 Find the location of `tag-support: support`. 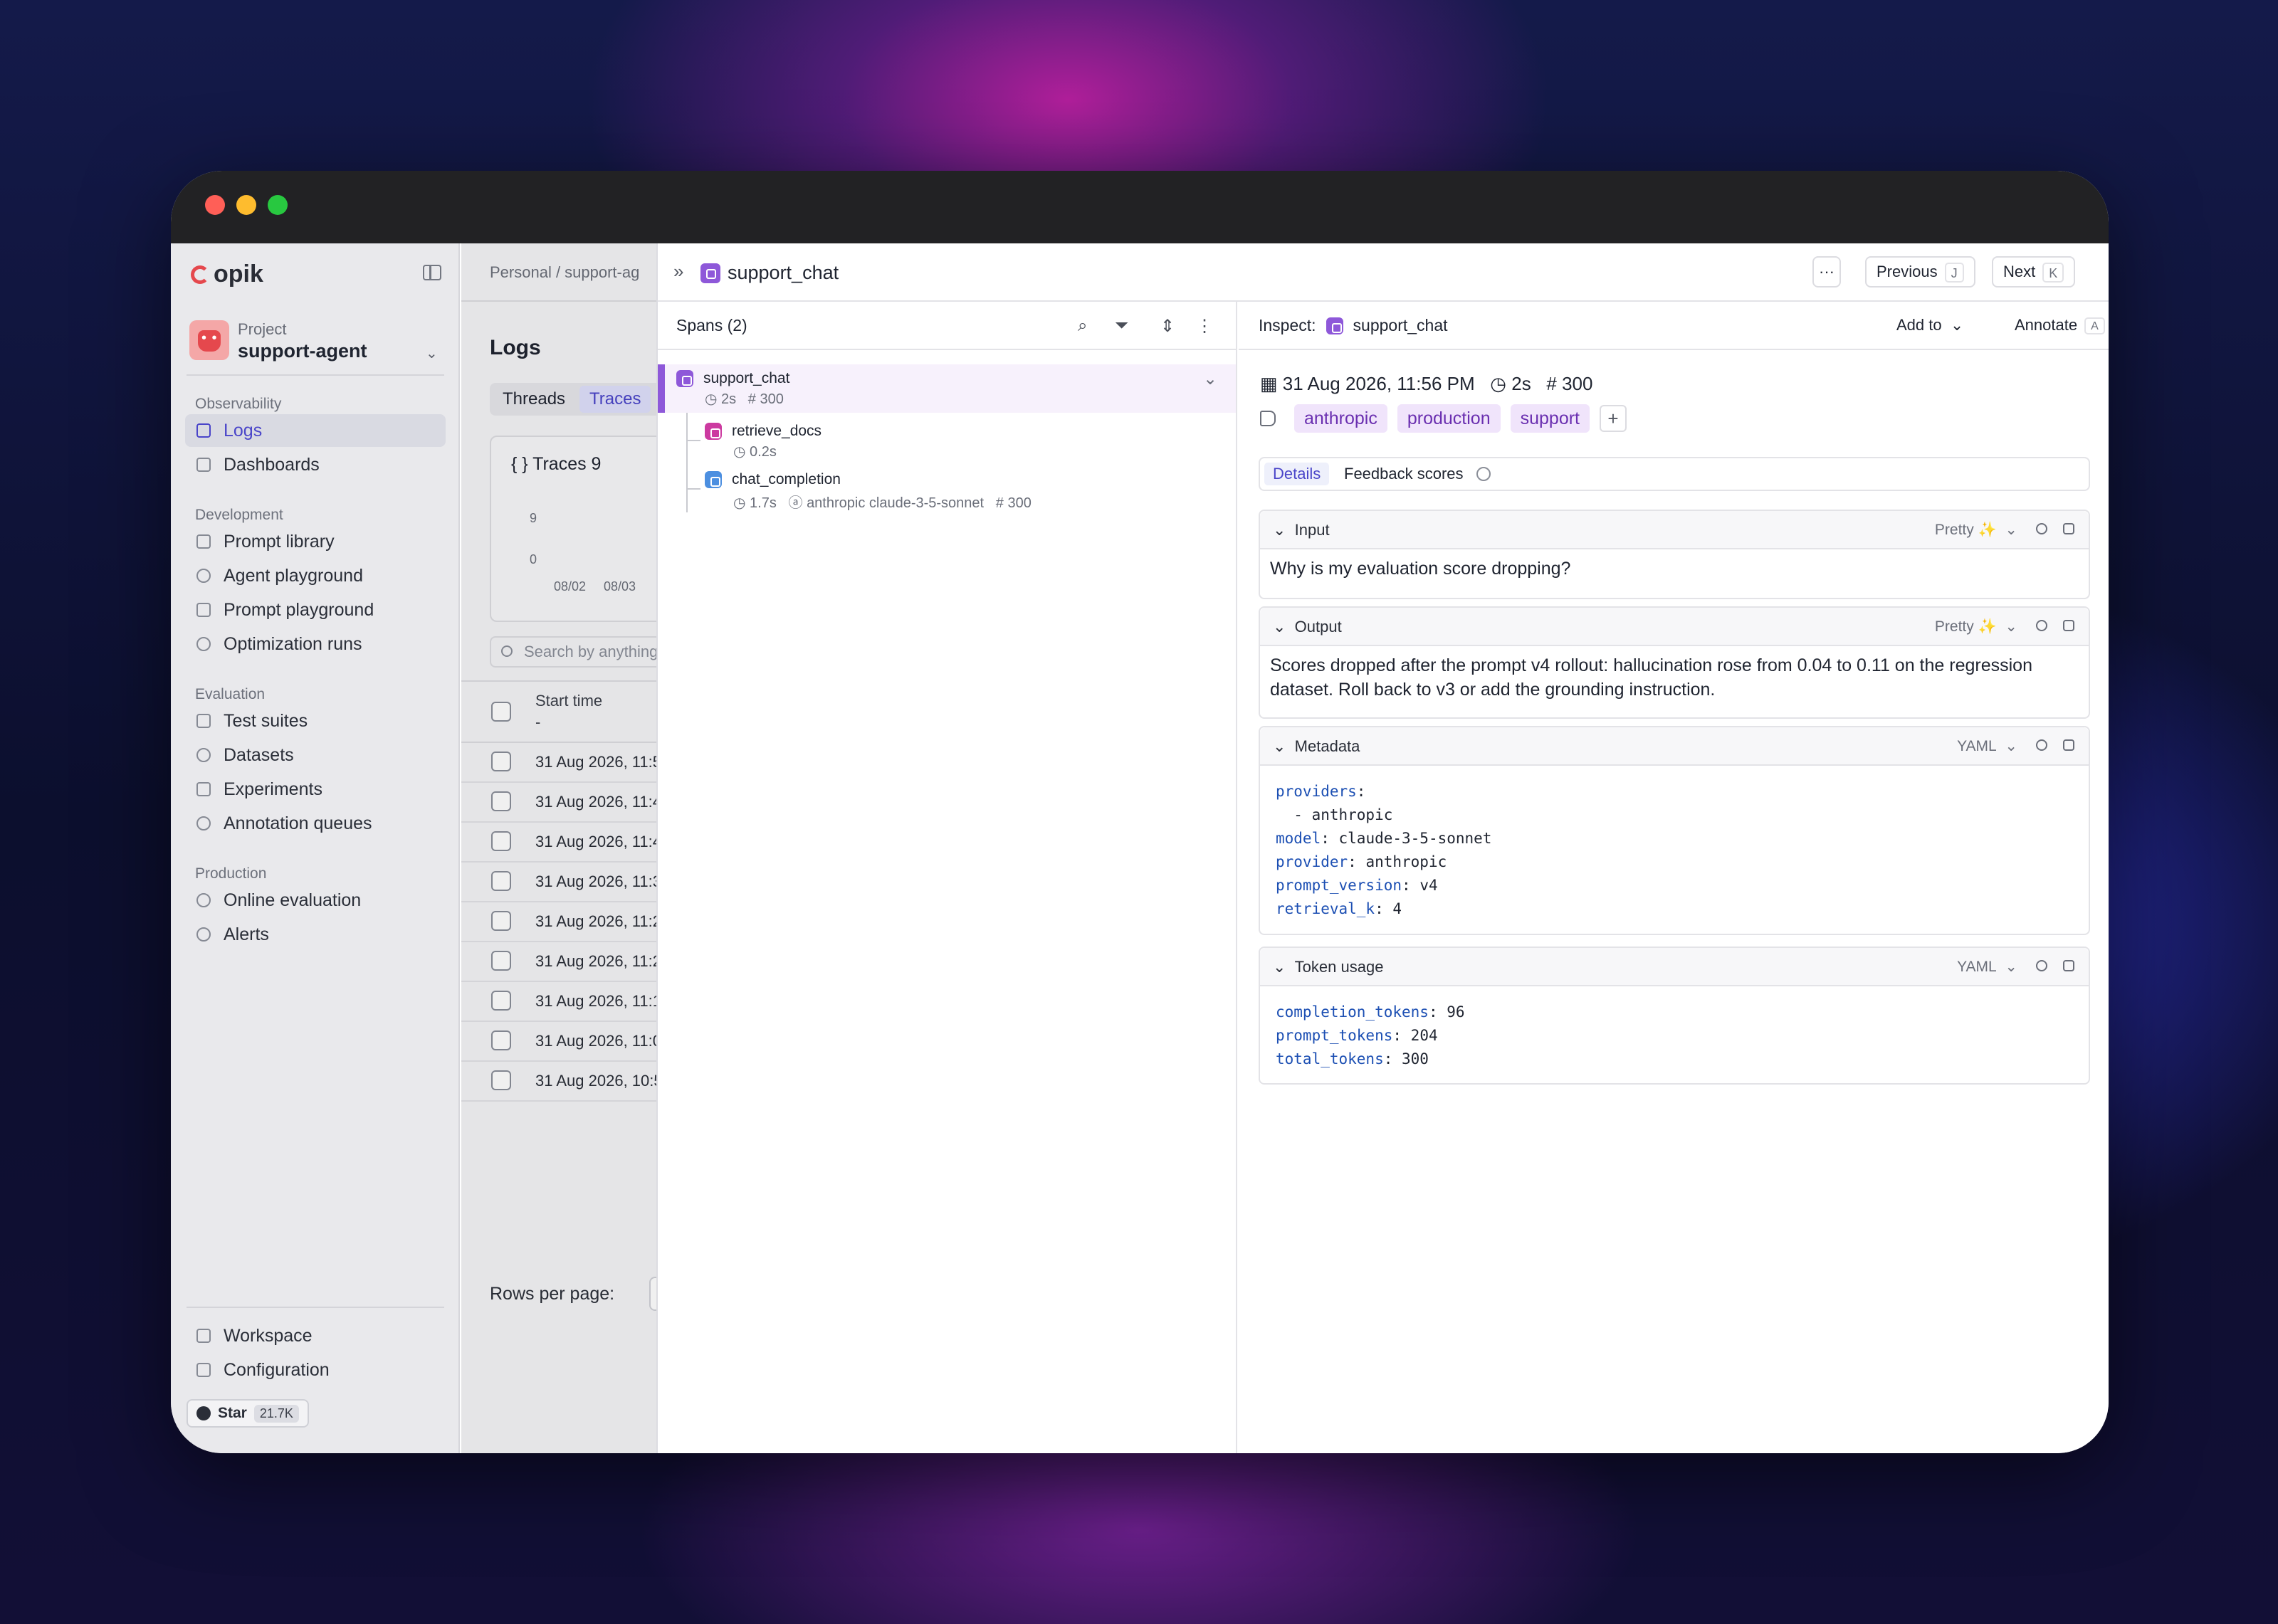

tag-support: support is located at coordinates (1550, 419).